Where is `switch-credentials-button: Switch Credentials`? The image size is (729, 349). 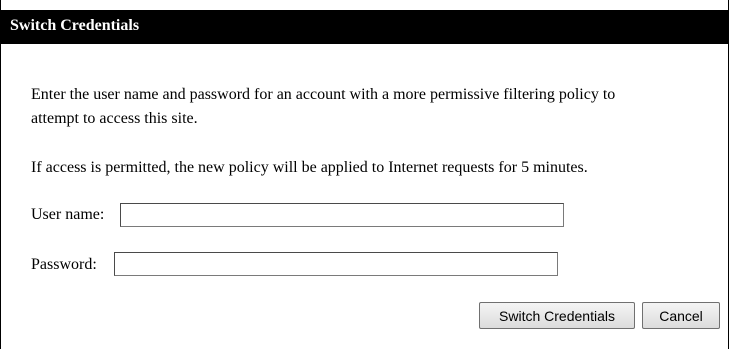
switch-credentials-button: Switch Credentials is located at coordinates (557, 315).